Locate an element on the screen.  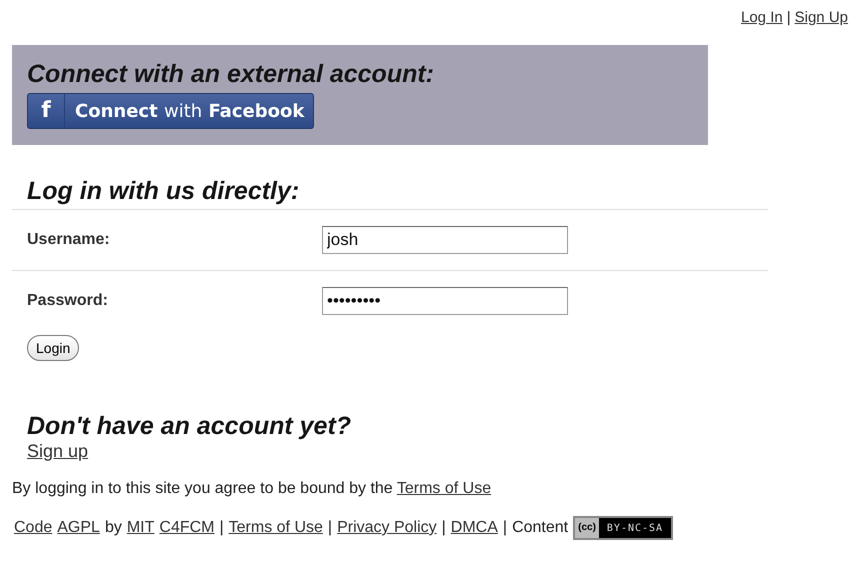
input-field: ••••••••• is located at coordinates (445, 301).